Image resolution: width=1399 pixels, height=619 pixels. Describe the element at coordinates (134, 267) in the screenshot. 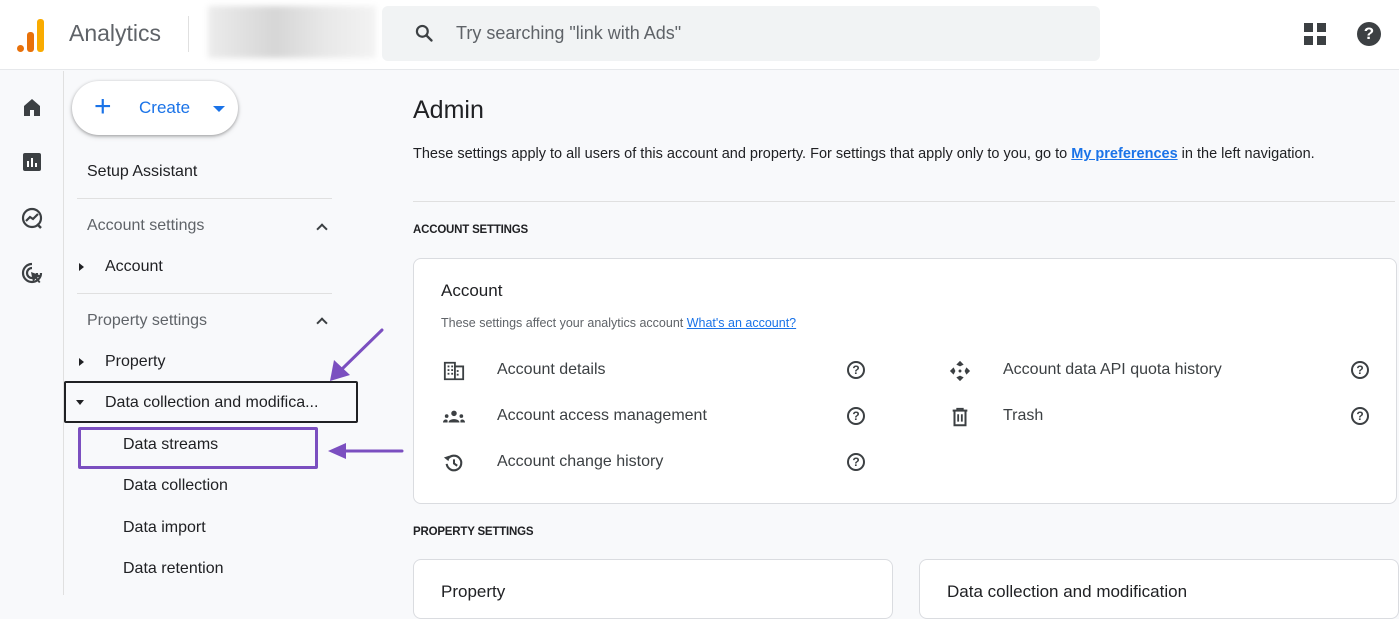

I see `nav-item-account: Account` at that location.